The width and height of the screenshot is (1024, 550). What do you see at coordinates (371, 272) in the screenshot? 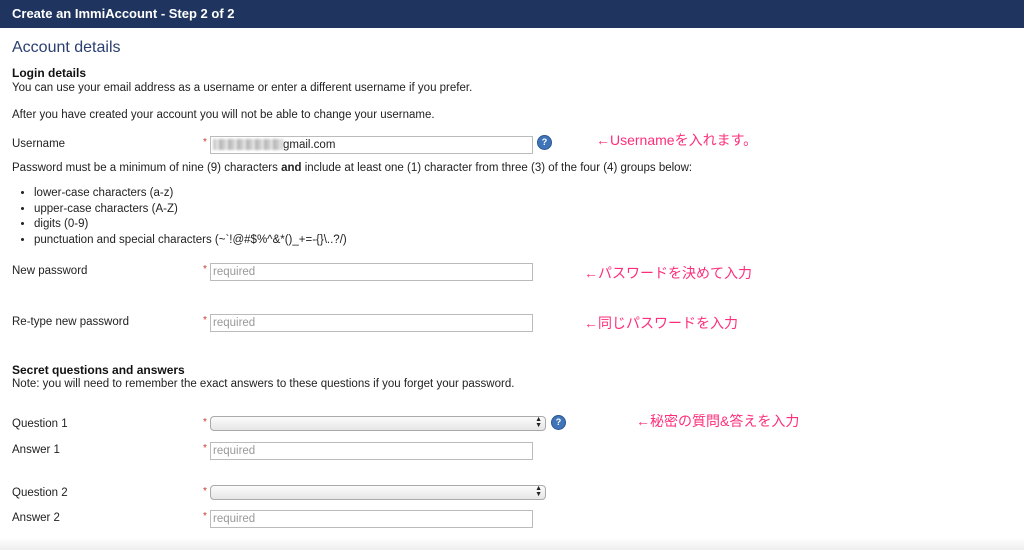
I see `new-password-input` at bounding box center [371, 272].